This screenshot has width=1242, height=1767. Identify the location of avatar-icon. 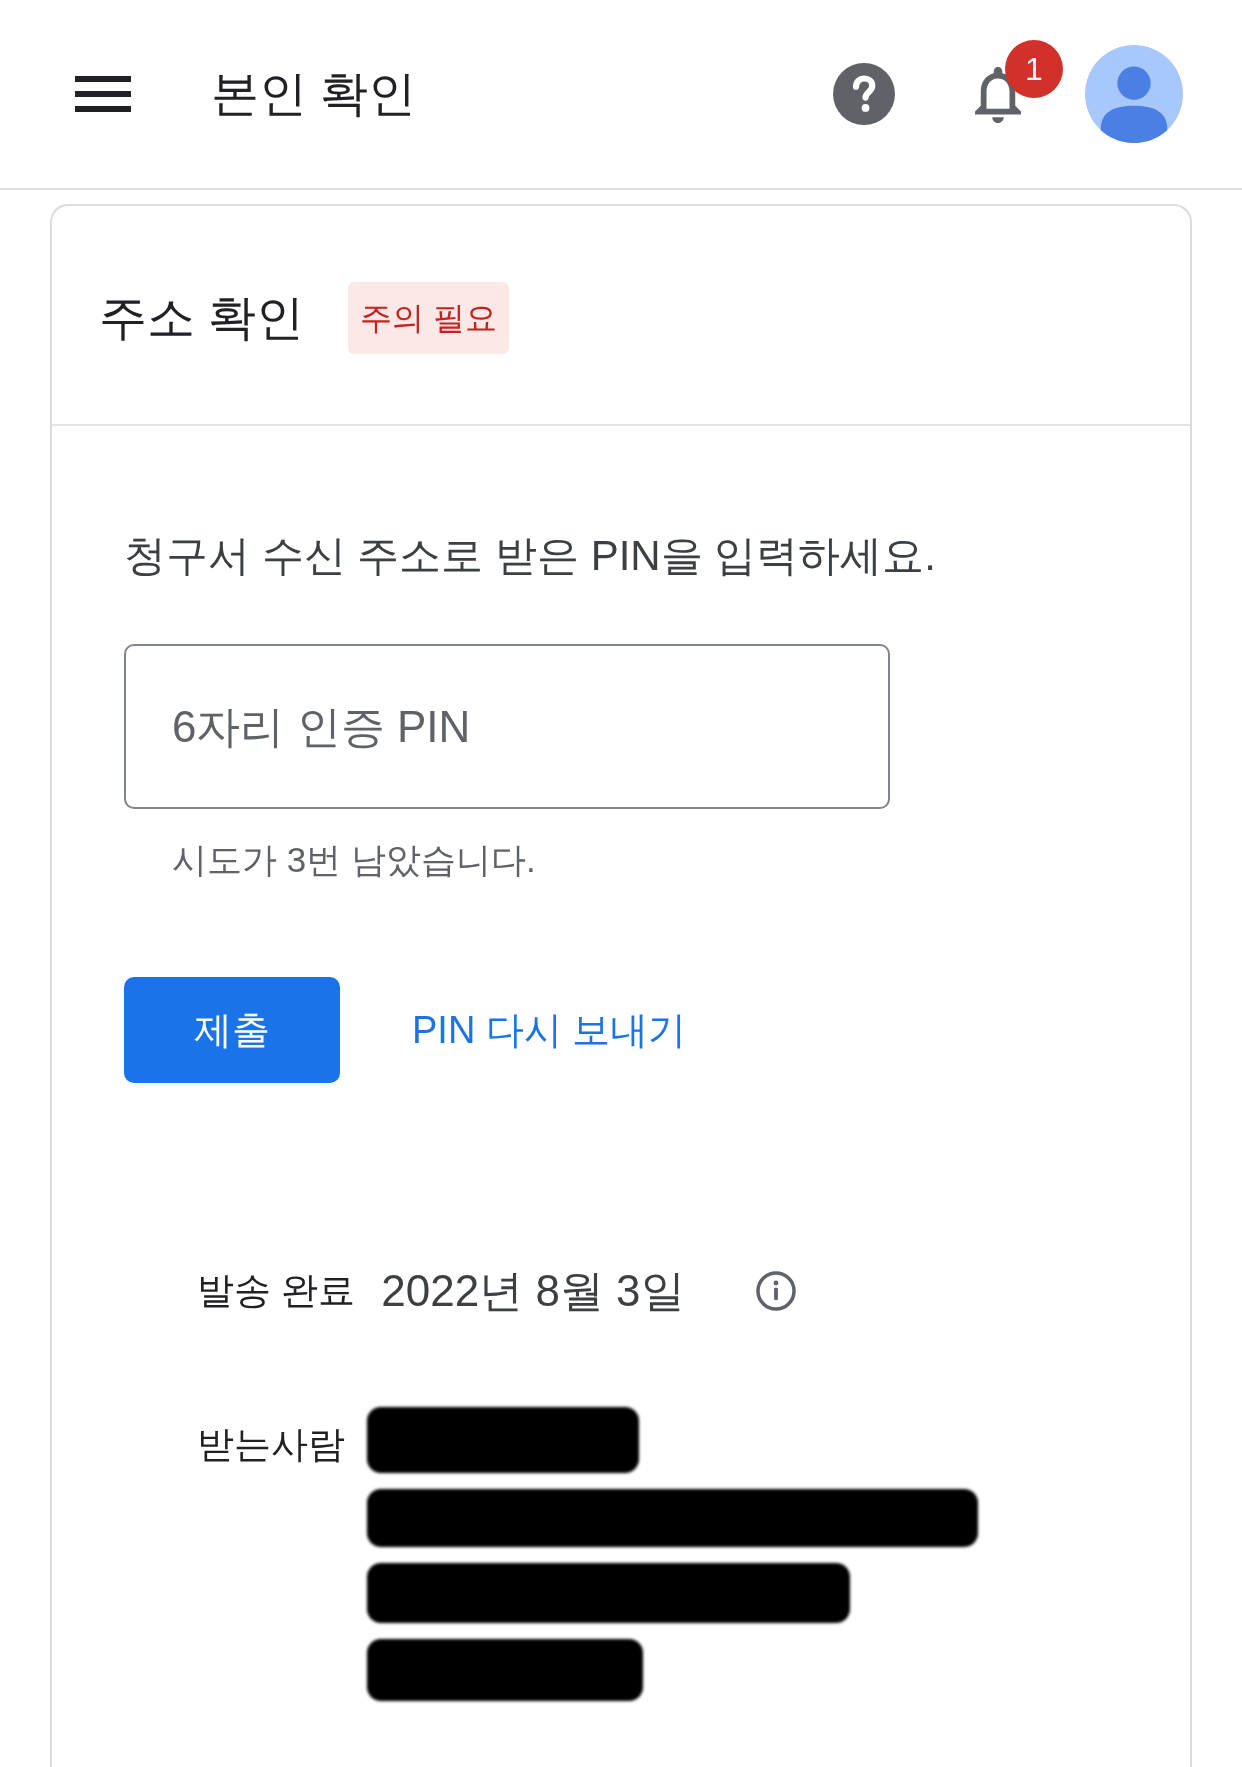
(1134, 94).